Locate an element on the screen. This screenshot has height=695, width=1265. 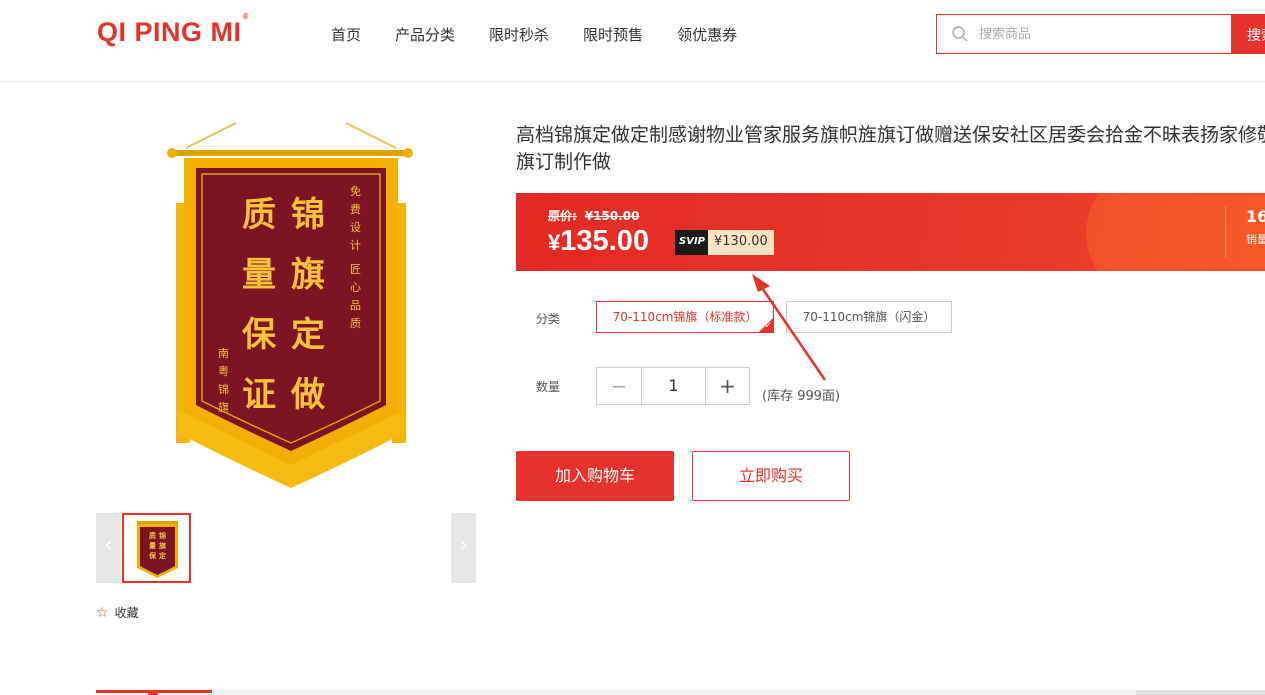
svg-text: 定 is located at coordinates (162, 555).